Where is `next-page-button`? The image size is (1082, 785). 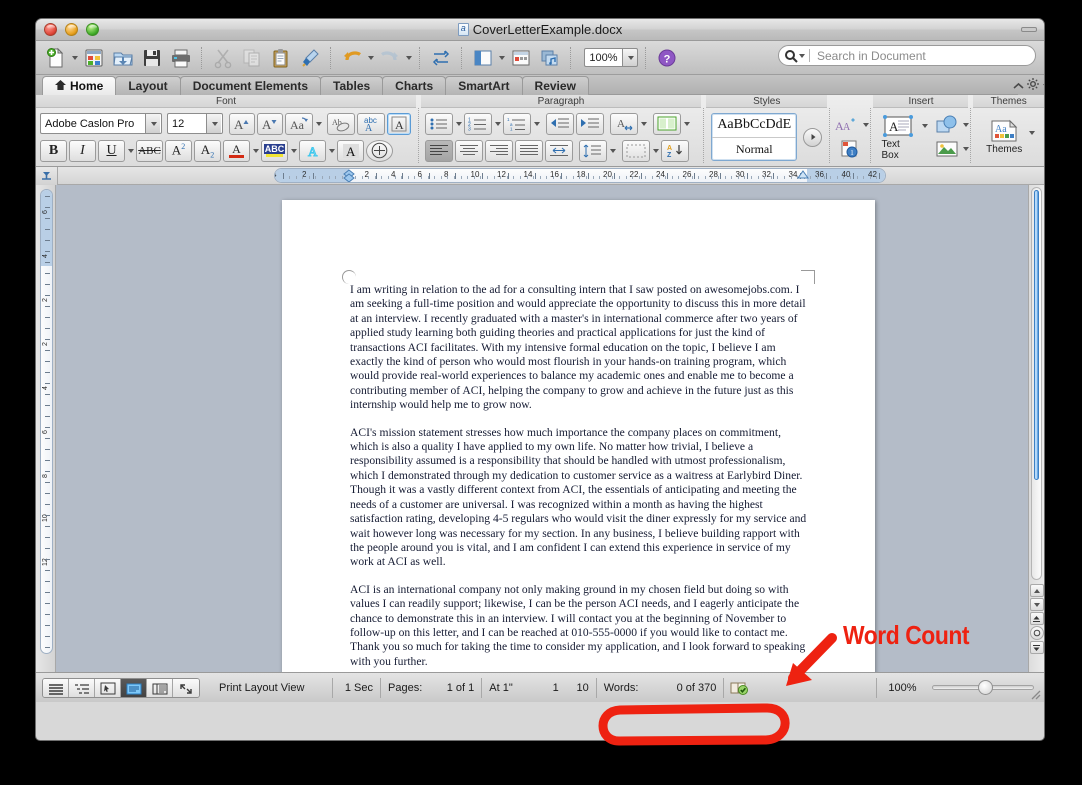 next-page-button is located at coordinates (1036, 647).